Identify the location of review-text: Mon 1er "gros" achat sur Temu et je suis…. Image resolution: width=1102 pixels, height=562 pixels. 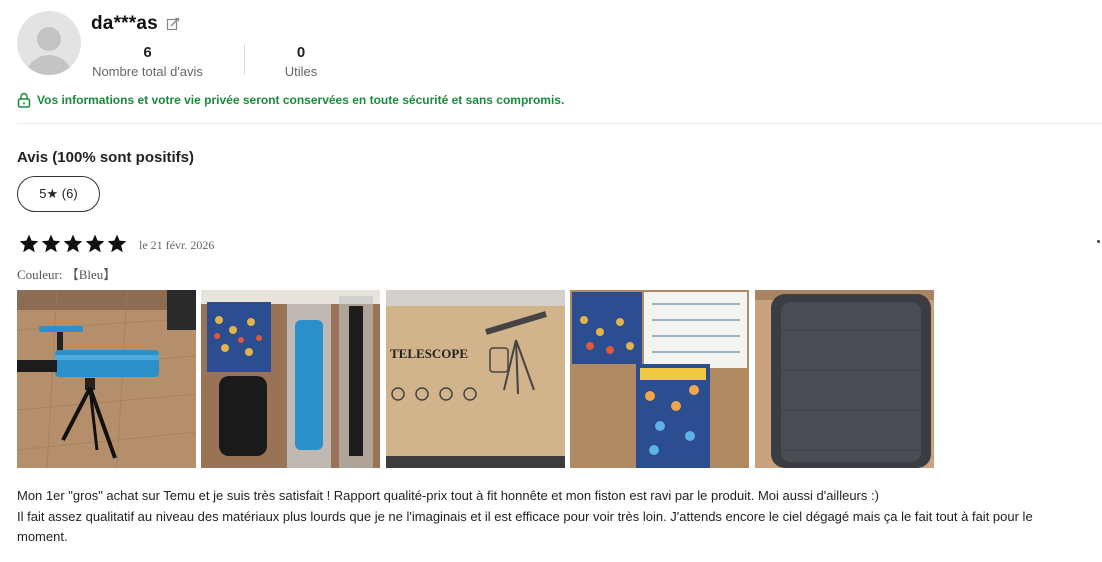
(525, 516).